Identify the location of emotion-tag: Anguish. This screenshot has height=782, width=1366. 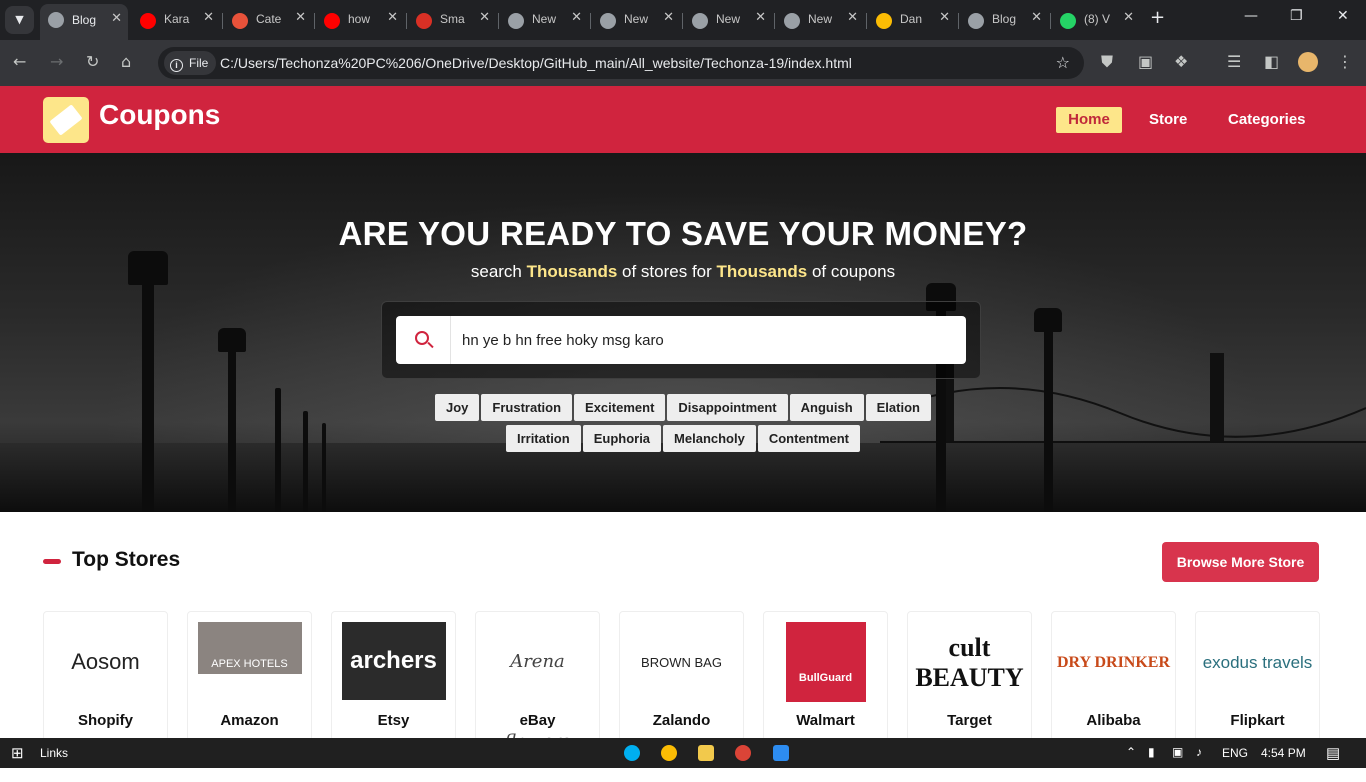
(826, 407).